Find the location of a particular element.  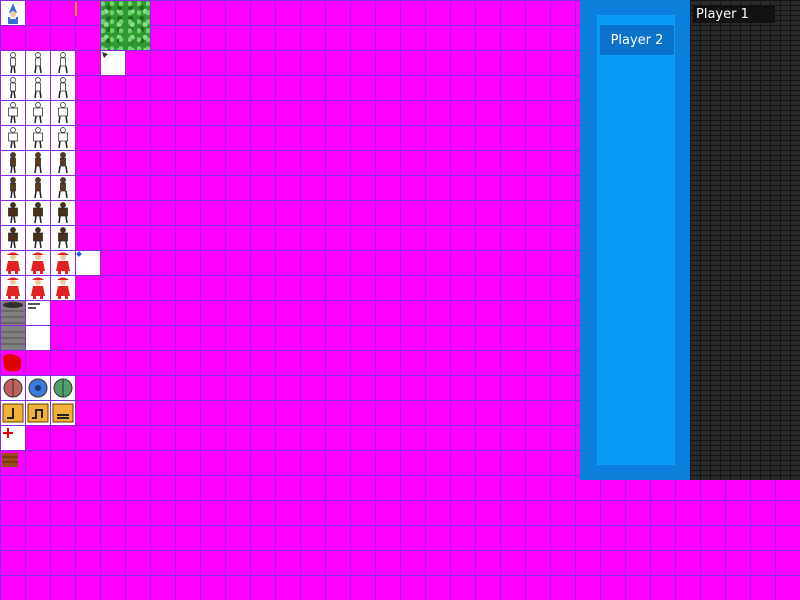

grass-tile is located at coordinates (125, 25).